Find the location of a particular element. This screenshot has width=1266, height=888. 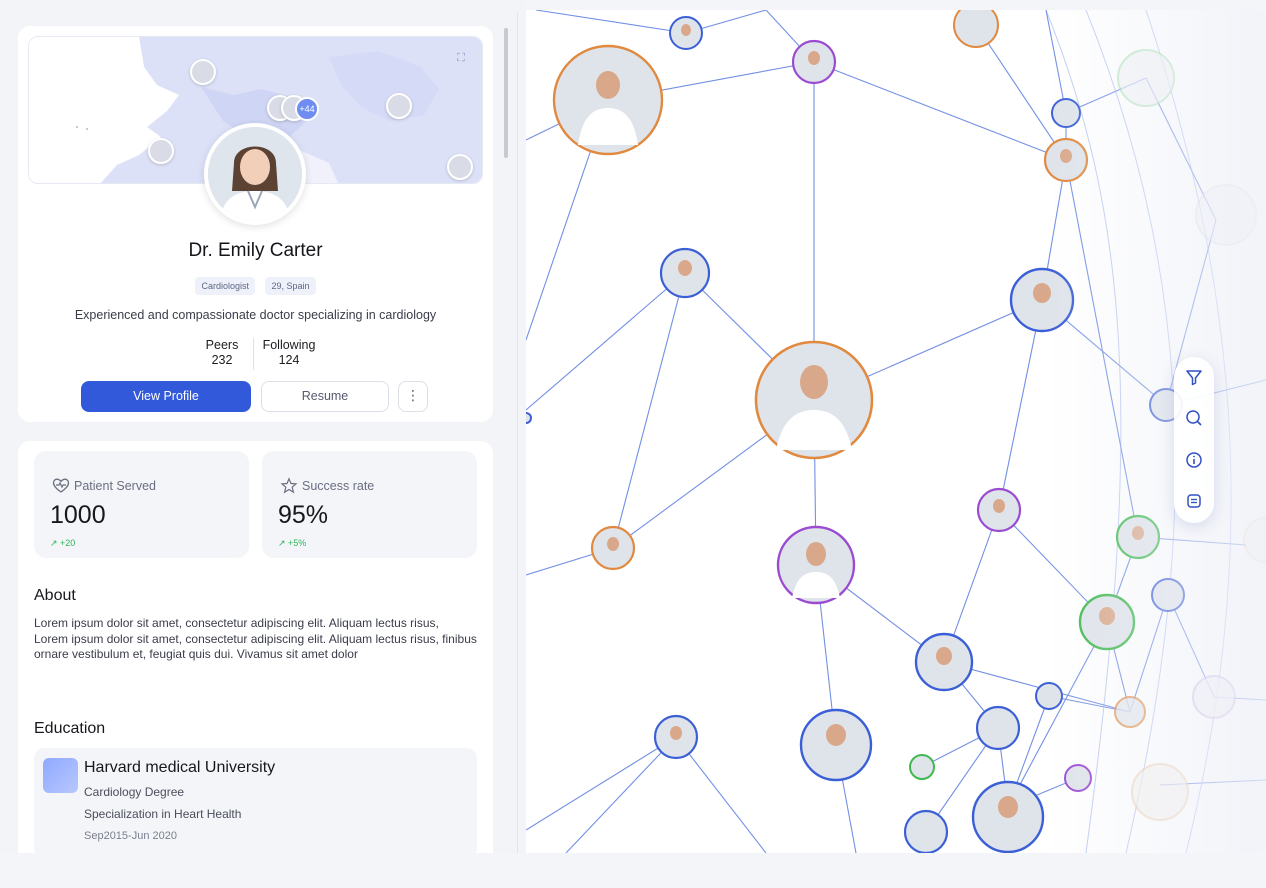

profile-stats: Peers 232 Following 124 is located at coordinates (255, 354).